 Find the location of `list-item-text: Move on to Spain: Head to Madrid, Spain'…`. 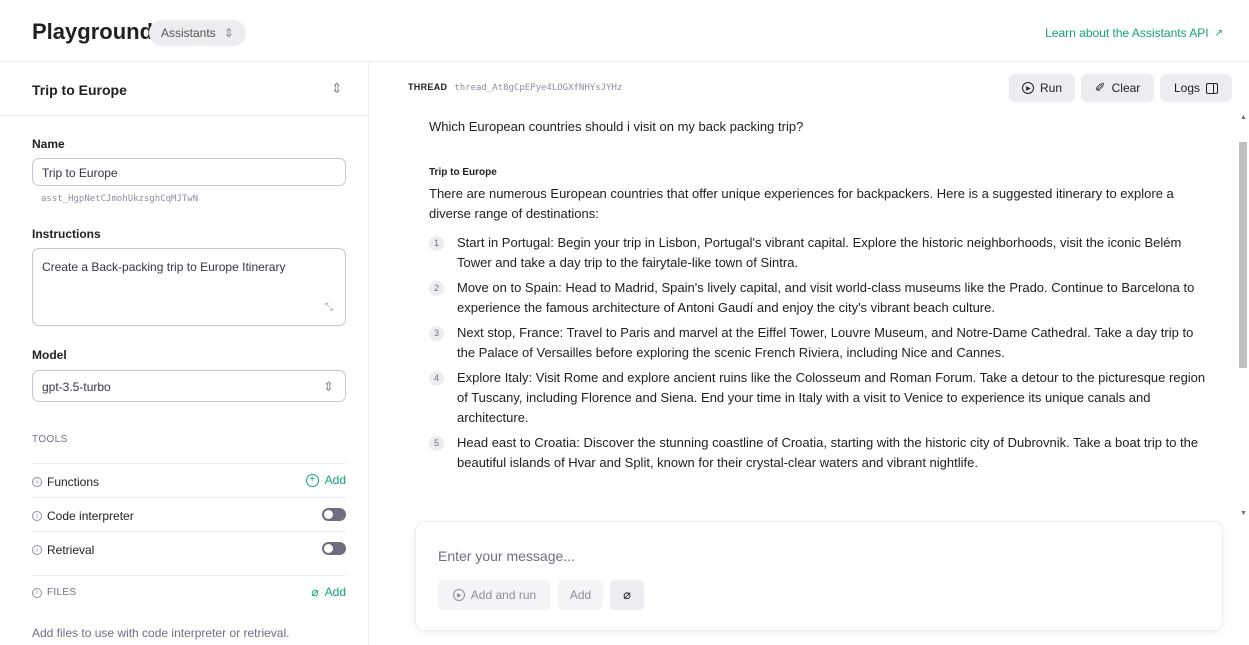

list-item-text: Move on to Spain: Head to Madrid, Spain'… is located at coordinates (826, 297).